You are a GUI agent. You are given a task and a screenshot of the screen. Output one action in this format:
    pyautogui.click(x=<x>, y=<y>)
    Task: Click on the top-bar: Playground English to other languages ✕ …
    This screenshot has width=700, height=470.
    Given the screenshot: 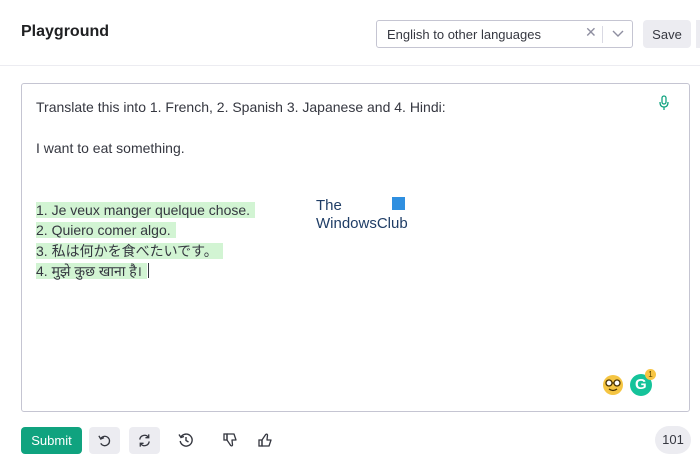 What is the action you would take?
    pyautogui.click(x=350, y=33)
    